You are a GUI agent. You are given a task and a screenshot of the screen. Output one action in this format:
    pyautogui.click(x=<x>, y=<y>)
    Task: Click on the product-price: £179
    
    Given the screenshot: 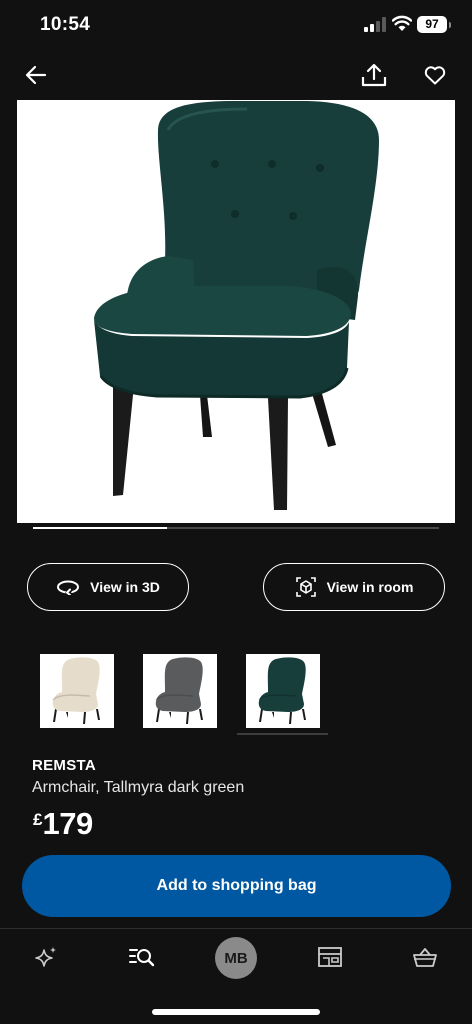 What is the action you would take?
    pyautogui.click(x=63, y=824)
    